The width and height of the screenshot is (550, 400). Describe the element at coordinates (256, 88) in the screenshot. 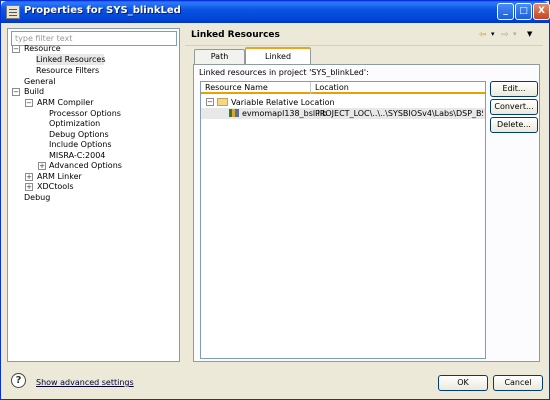

I see `column-resource-name: Resource Name` at that location.